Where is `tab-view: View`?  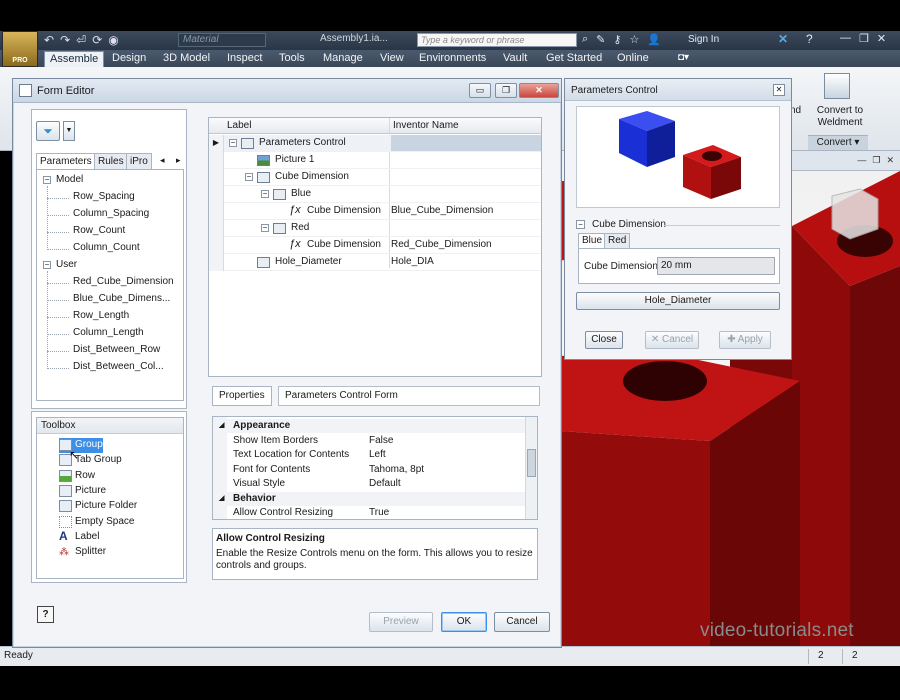 tab-view: View is located at coordinates (392, 59).